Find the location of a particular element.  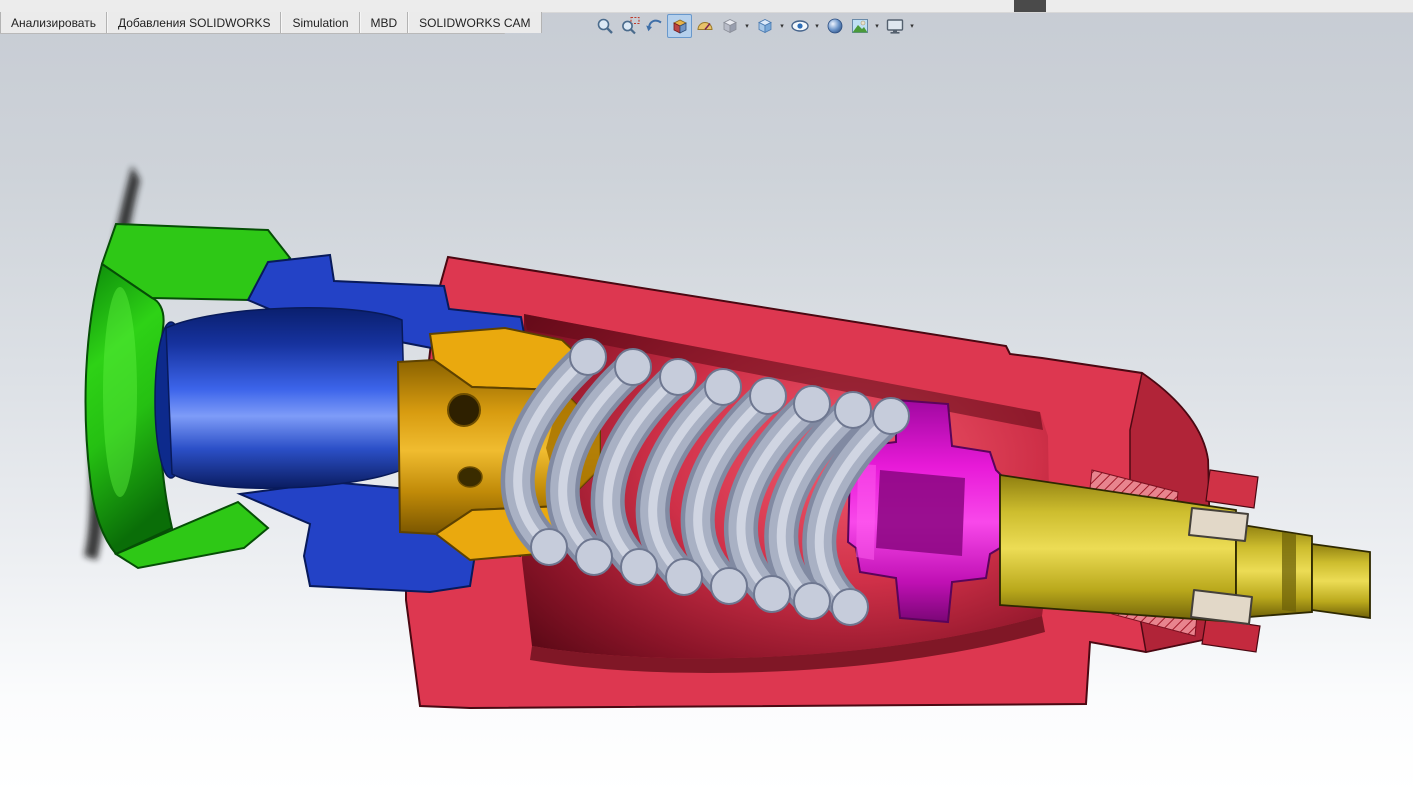

spring-seat-bore is located at coordinates (920, 513).